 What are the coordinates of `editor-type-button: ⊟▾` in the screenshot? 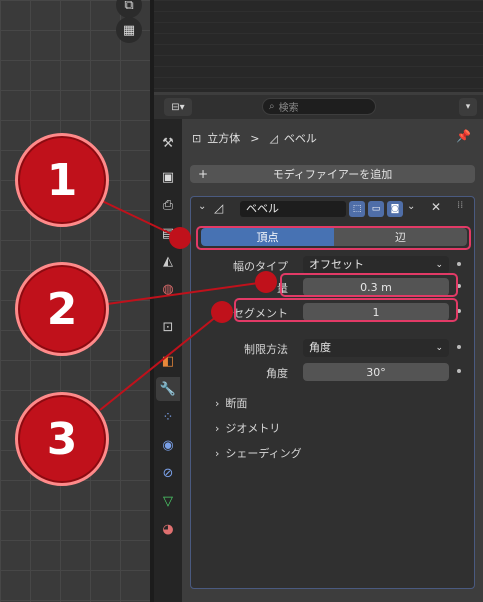 It's located at (178, 107).